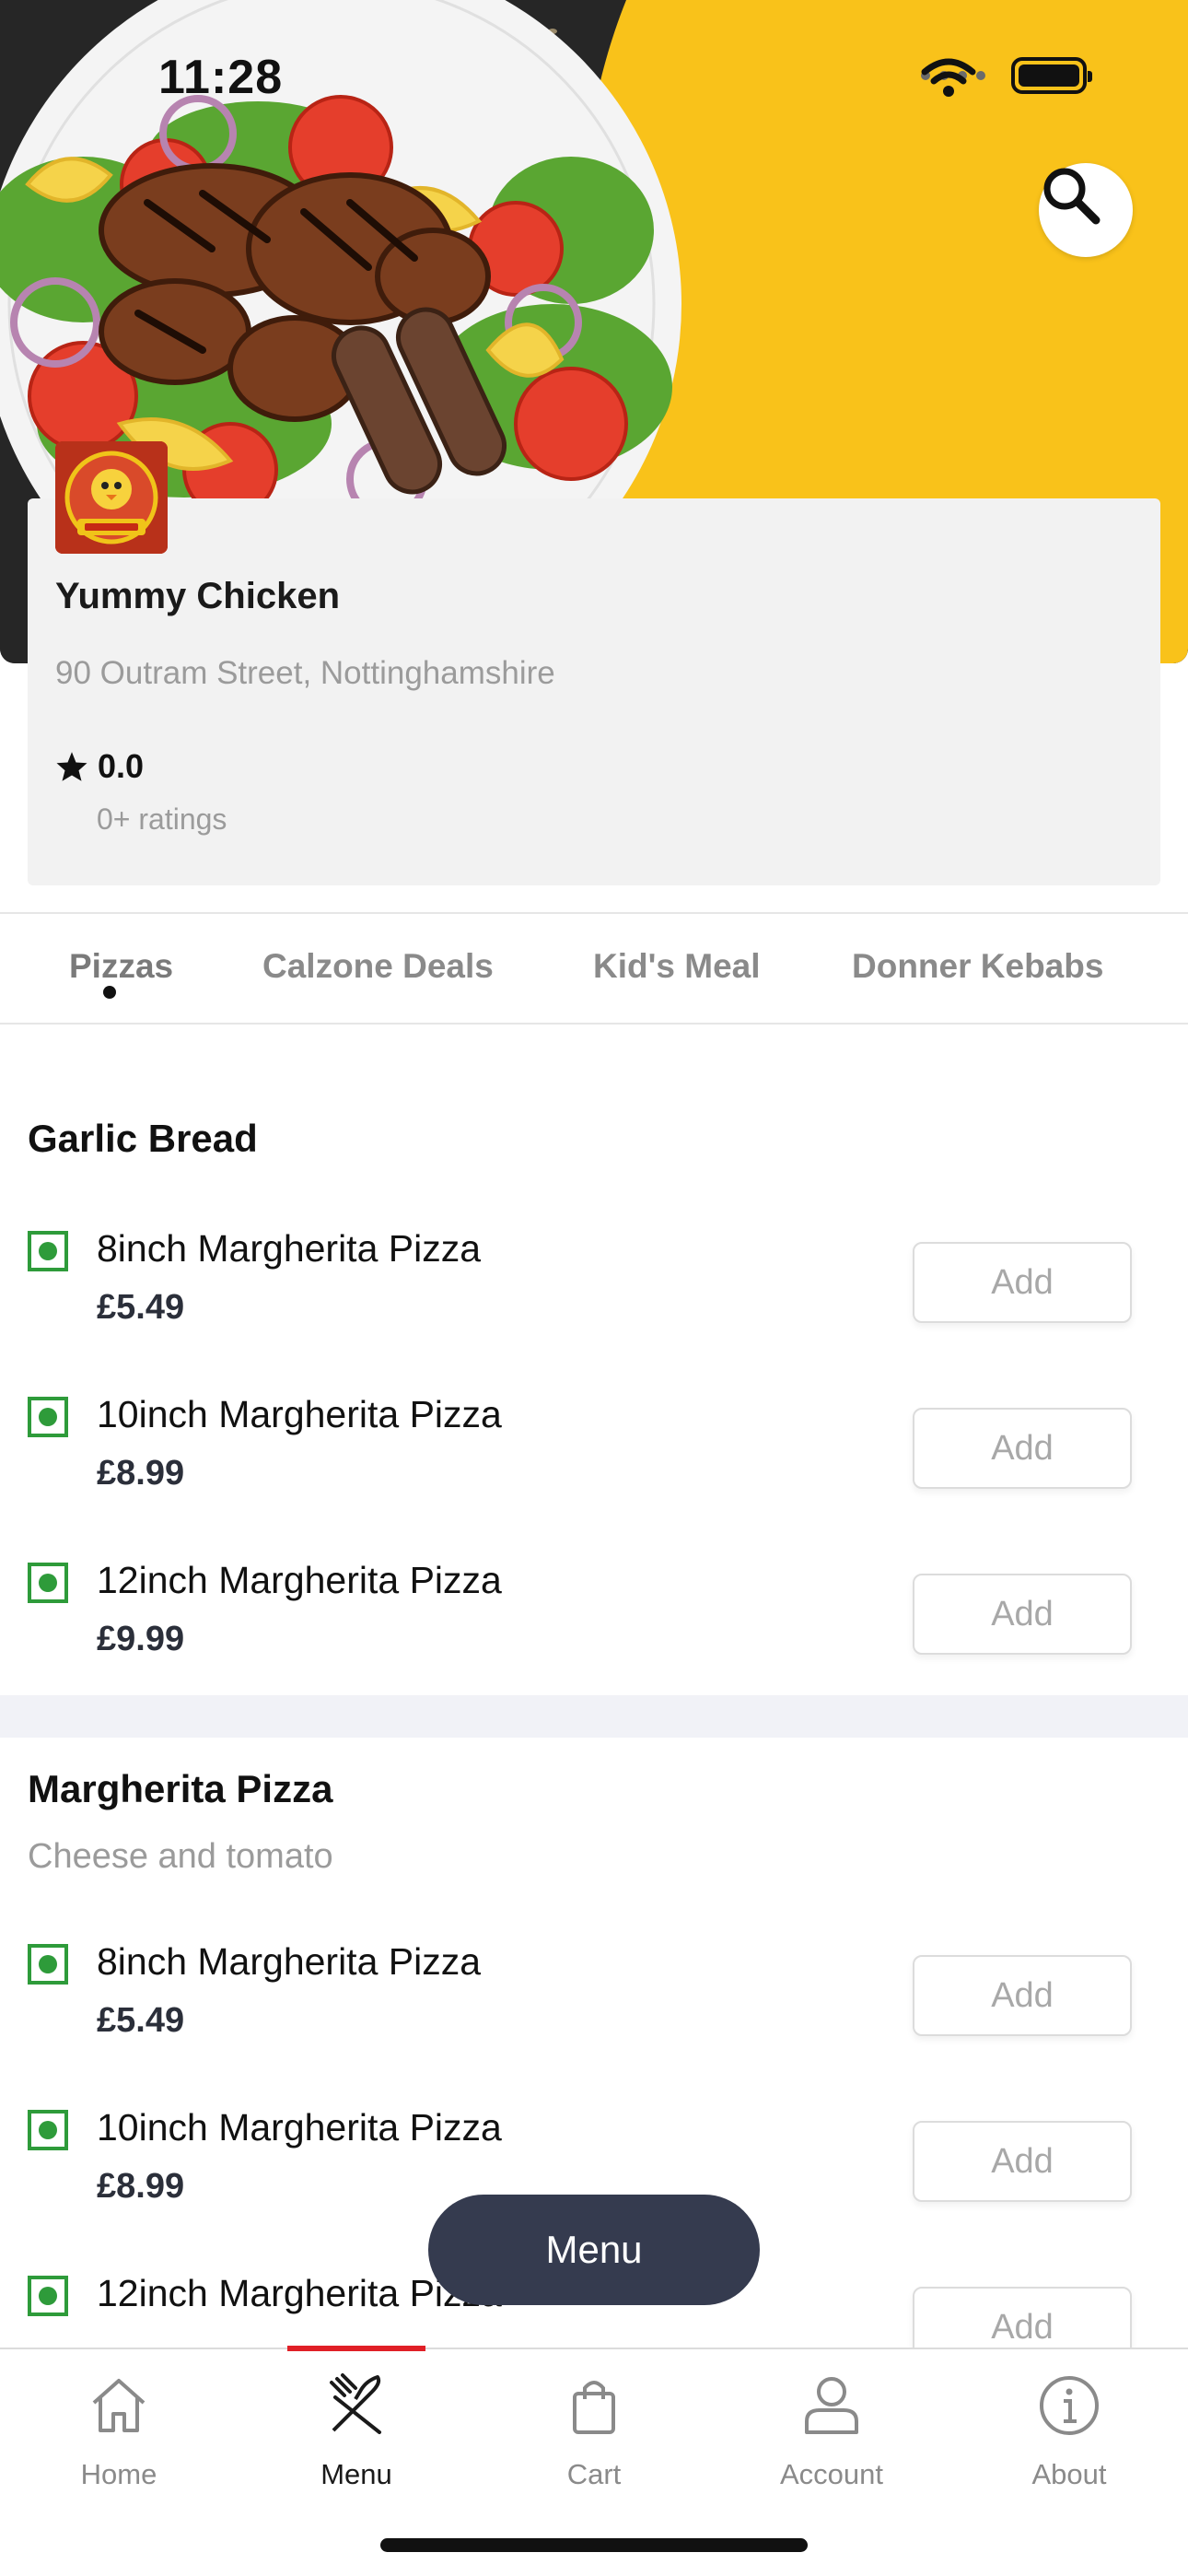  Describe the element at coordinates (299, 1580) in the screenshot. I see `item-name: 12inch Margherita Pizza` at that location.